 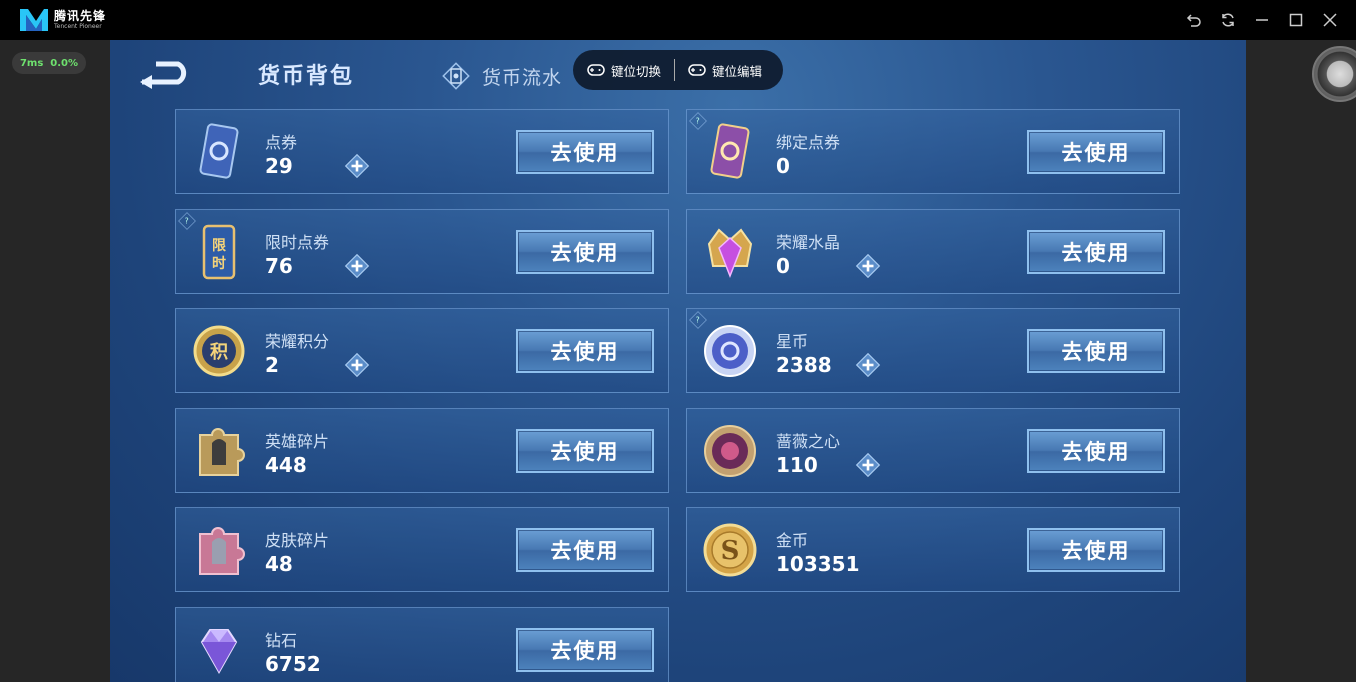 I want to click on close-icon, so click(x=1330, y=20).